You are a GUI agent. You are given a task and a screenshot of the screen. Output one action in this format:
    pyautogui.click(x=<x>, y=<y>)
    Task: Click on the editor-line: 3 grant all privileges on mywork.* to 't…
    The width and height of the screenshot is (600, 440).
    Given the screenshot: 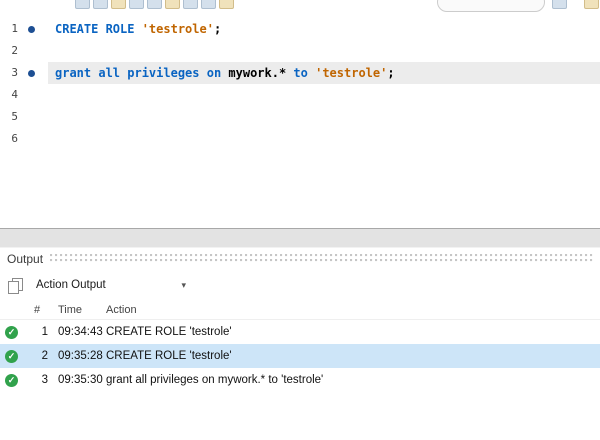 What is the action you would take?
    pyautogui.click(x=300, y=73)
    